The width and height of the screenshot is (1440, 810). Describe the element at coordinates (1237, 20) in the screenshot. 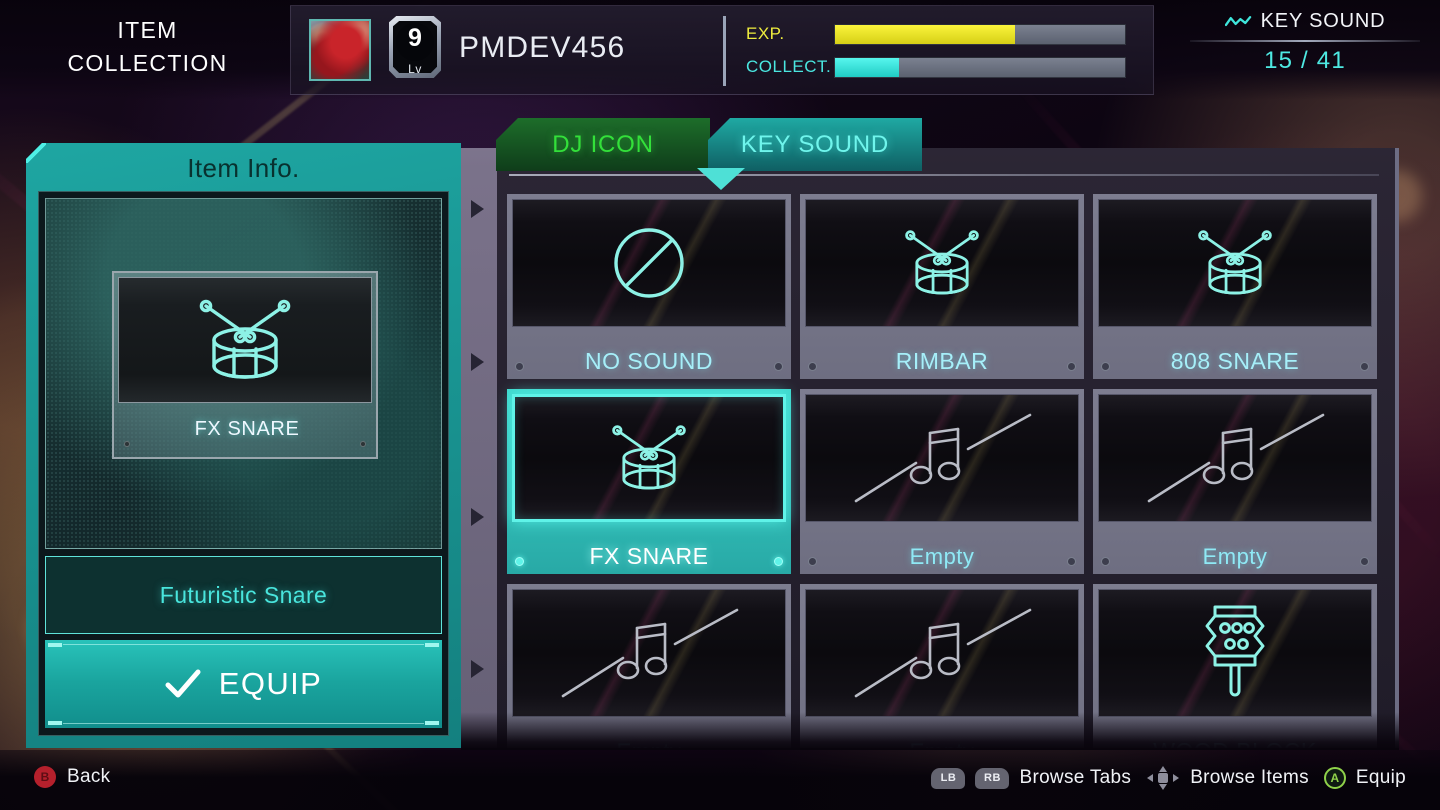

I see `waveform-icon` at that location.